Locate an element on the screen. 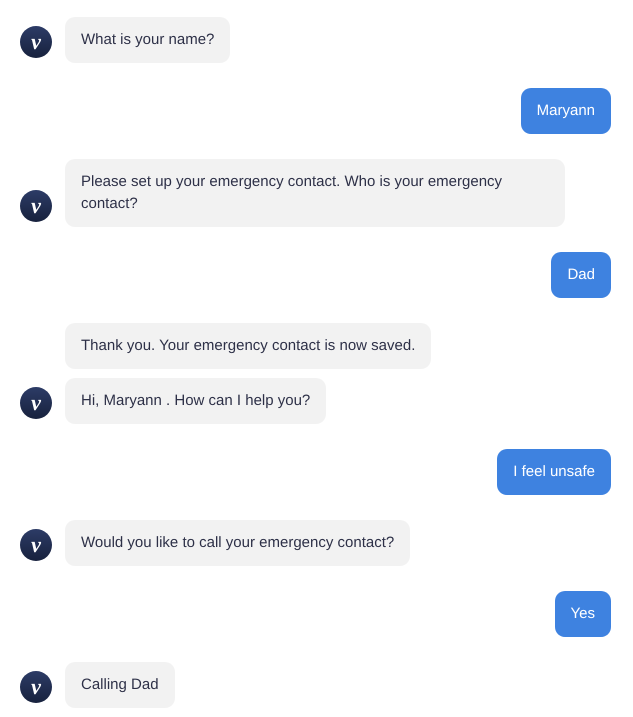  bot-message-bubble: Thank you. Your emergency contact is now saved. is located at coordinates (248, 346).